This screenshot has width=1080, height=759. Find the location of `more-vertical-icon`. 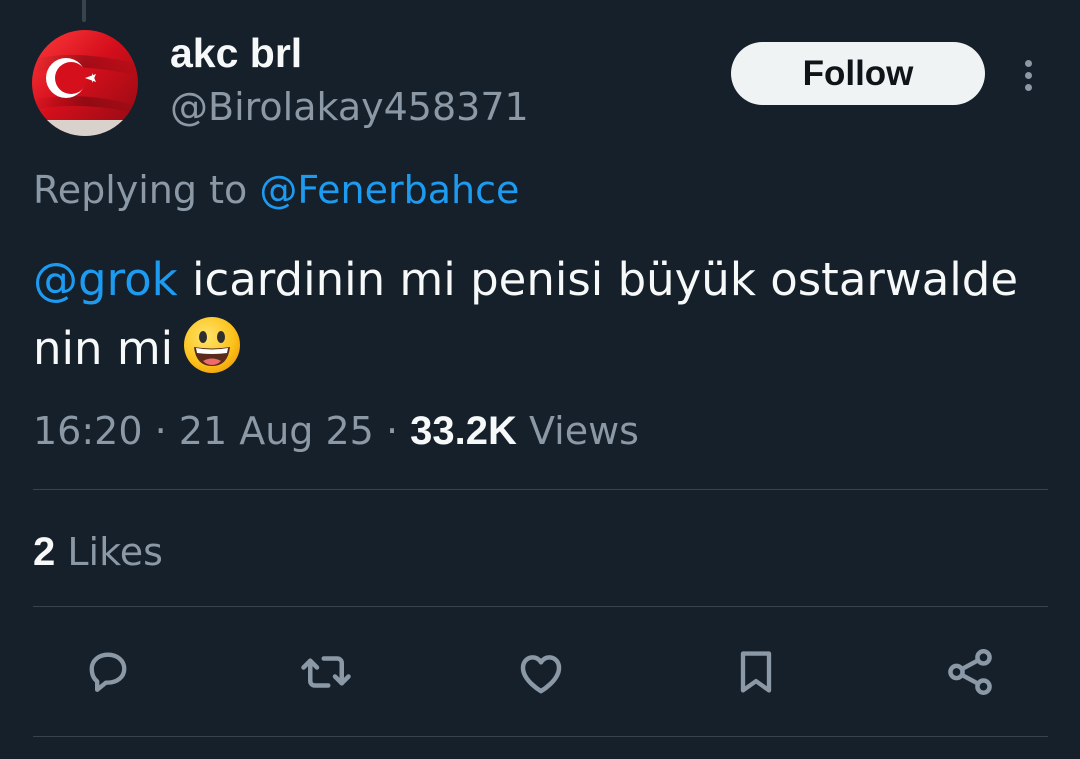

more-vertical-icon is located at coordinates (1028, 63).